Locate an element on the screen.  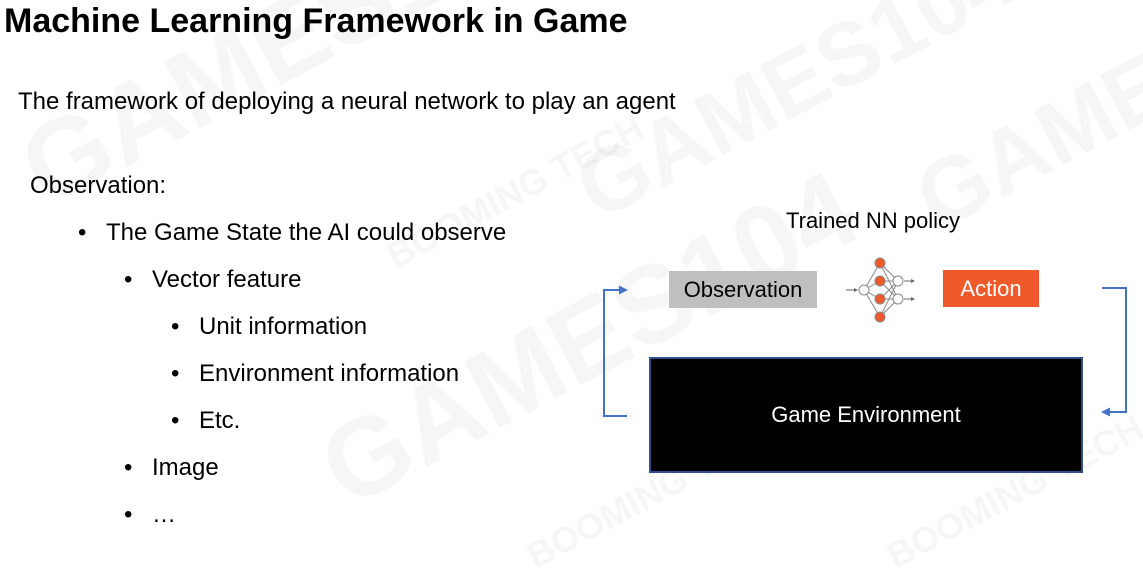
arrowhead-left is located at coordinates (623, 290).